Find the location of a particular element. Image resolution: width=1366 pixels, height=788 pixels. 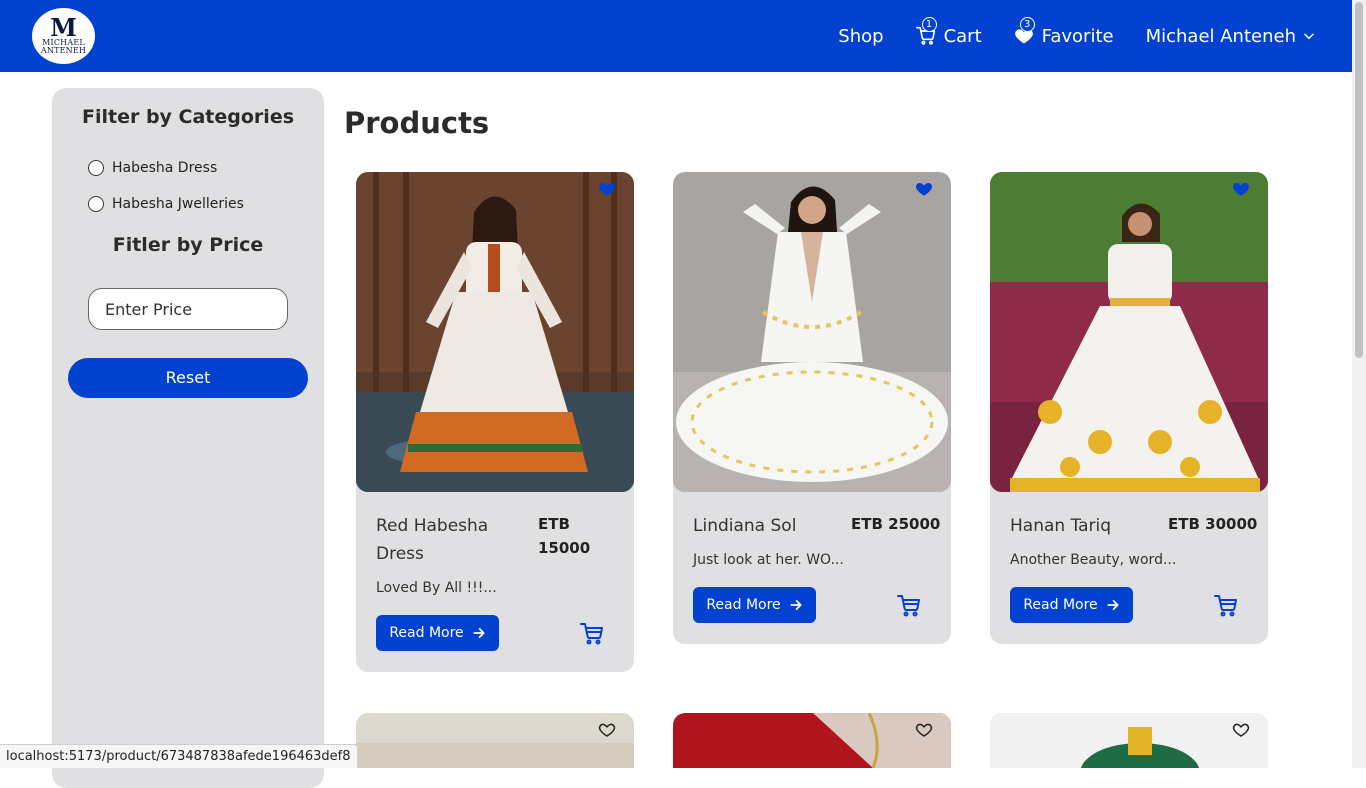

product-name: Hanan Tariq is located at coordinates (1061, 526).